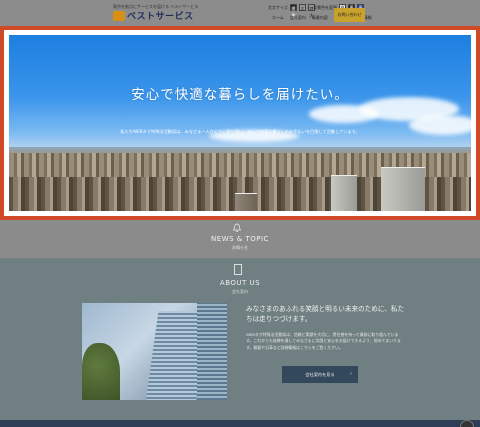 The image size is (480, 427). Describe the element at coordinates (238, 269) in the screenshot. I see `building-icon` at that location.